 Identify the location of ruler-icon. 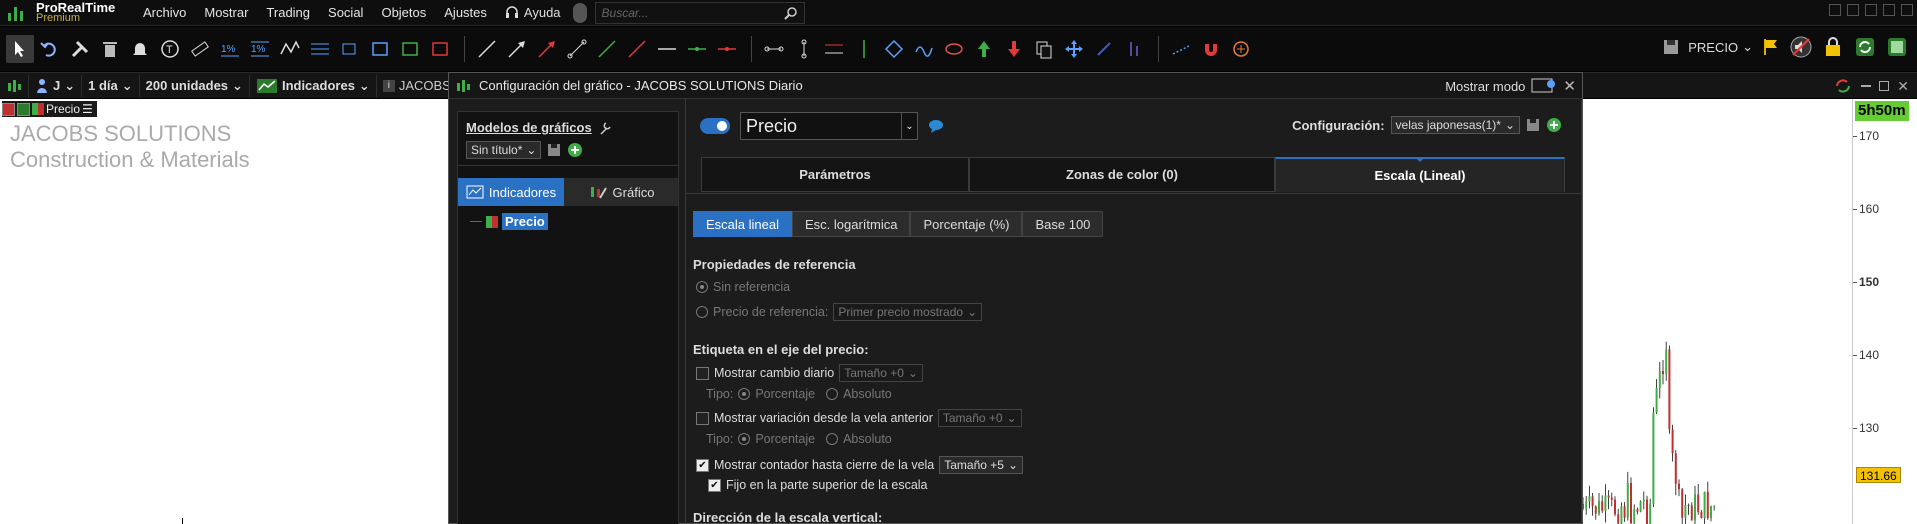
(200, 49).